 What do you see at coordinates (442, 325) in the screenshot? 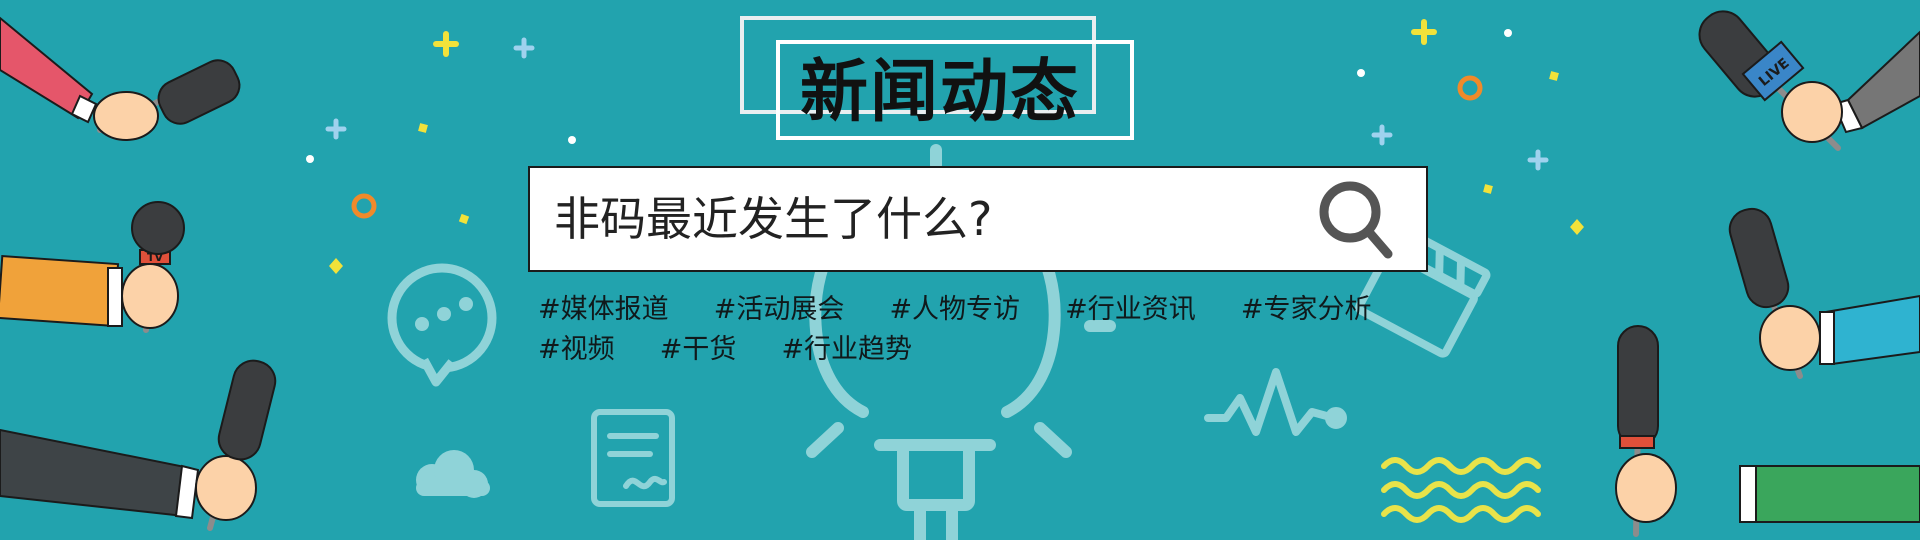
I see `chat-bubble-icon` at bounding box center [442, 325].